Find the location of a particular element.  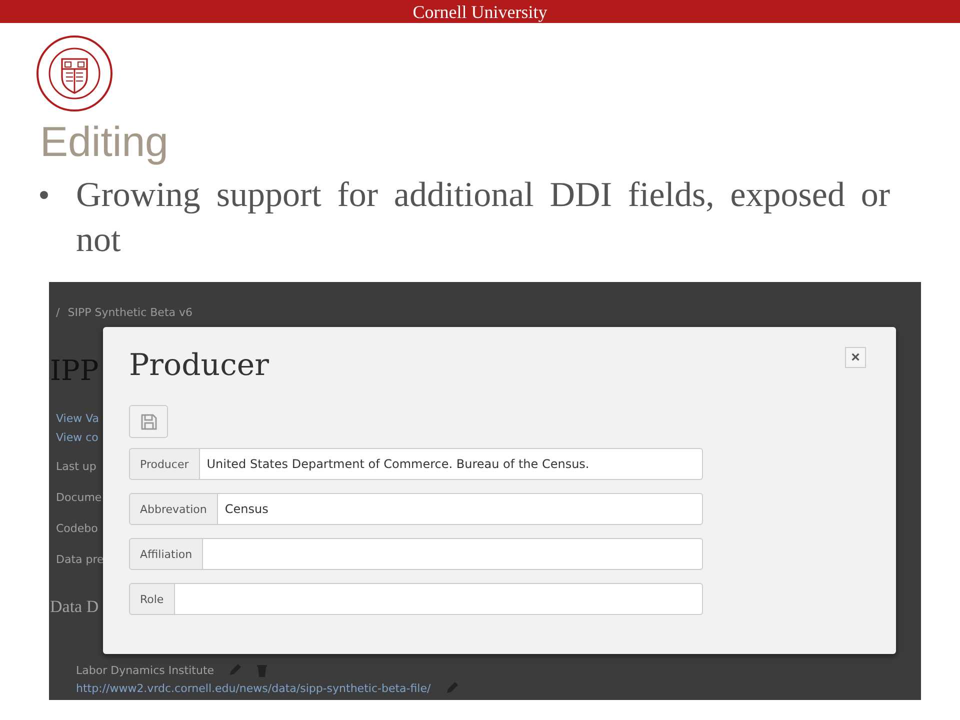

trash-icon is located at coordinates (262, 670).